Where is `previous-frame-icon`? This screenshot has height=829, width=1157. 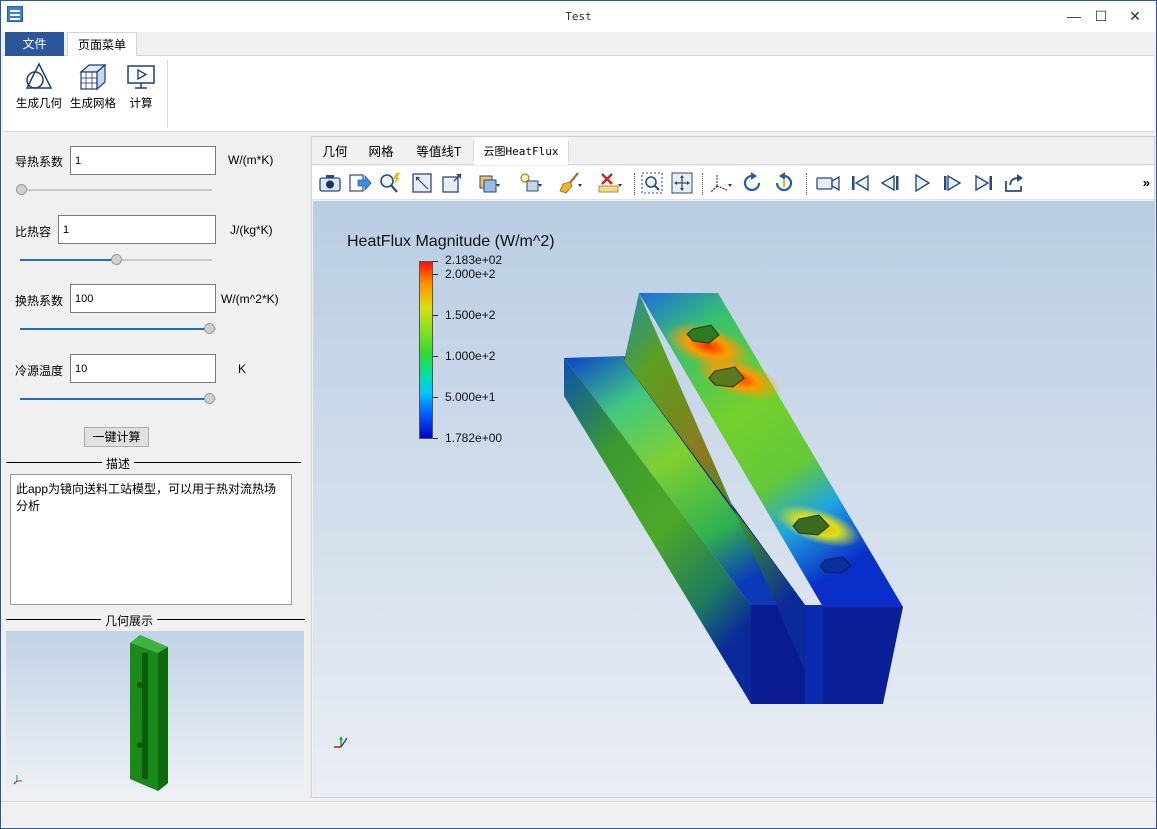
previous-frame-icon is located at coordinates (890, 183).